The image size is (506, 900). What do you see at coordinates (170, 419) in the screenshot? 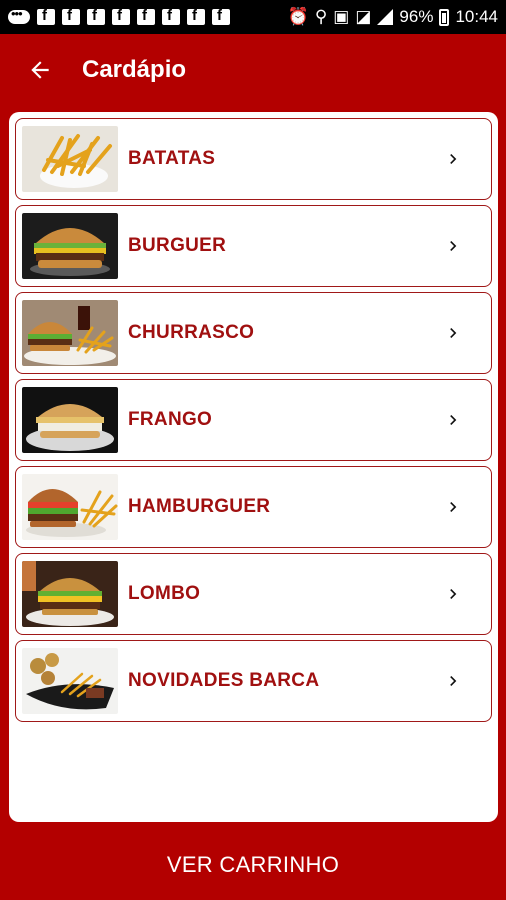
I see `category-label: FRANGO` at bounding box center [170, 419].